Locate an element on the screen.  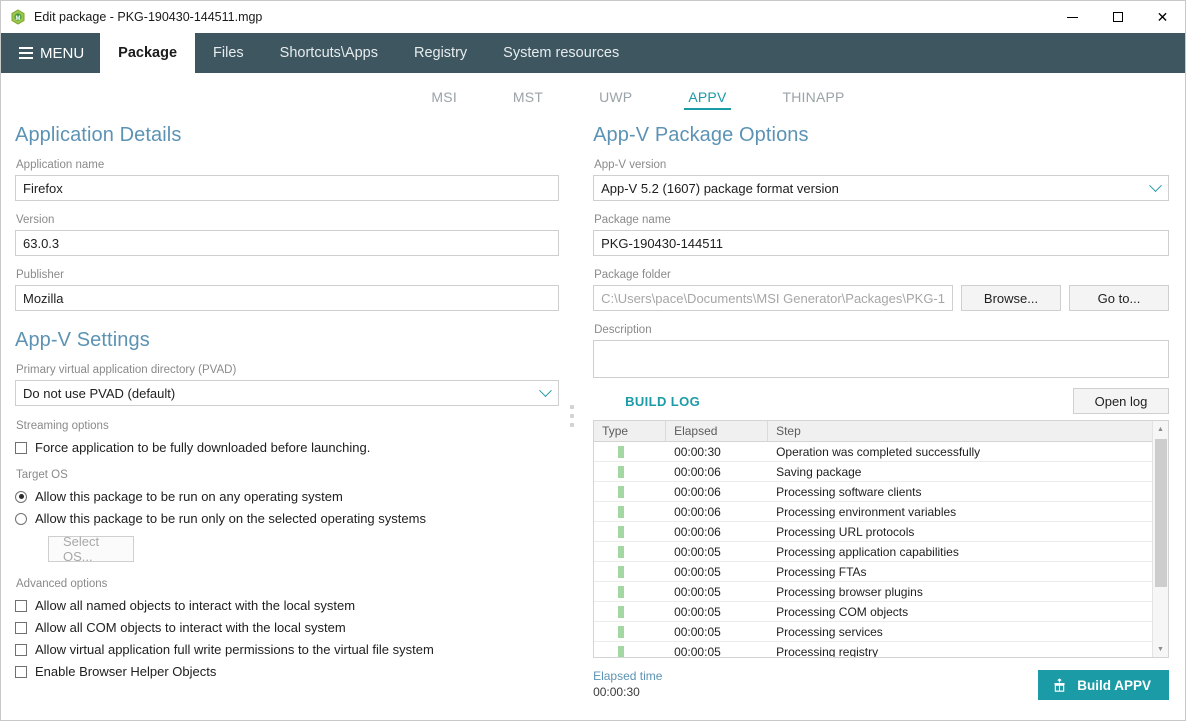
build-log-scrollbar: ▲ ▼ is located at coordinates (1160, 539).